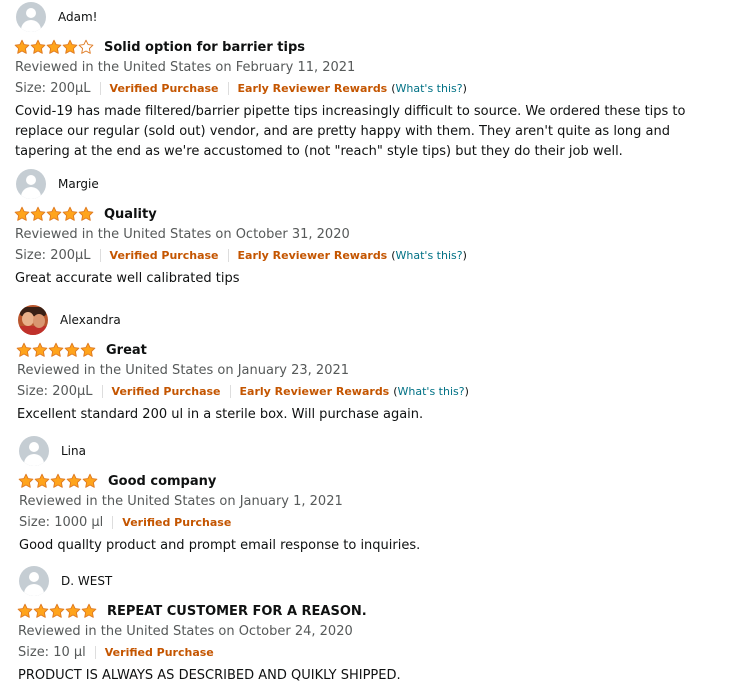 This screenshot has height=690, width=750. Describe the element at coordinates (52, 652) in the screenshot. I see `size-label: Size: 10 µl` at that location.